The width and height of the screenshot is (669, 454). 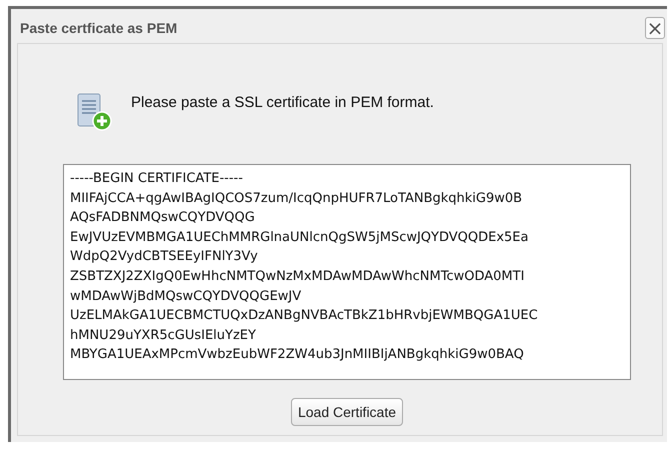 What do you see at coordinates (655, 28) in the screenshot?
I see `close-button: ×` at bounding box center [655, 28].